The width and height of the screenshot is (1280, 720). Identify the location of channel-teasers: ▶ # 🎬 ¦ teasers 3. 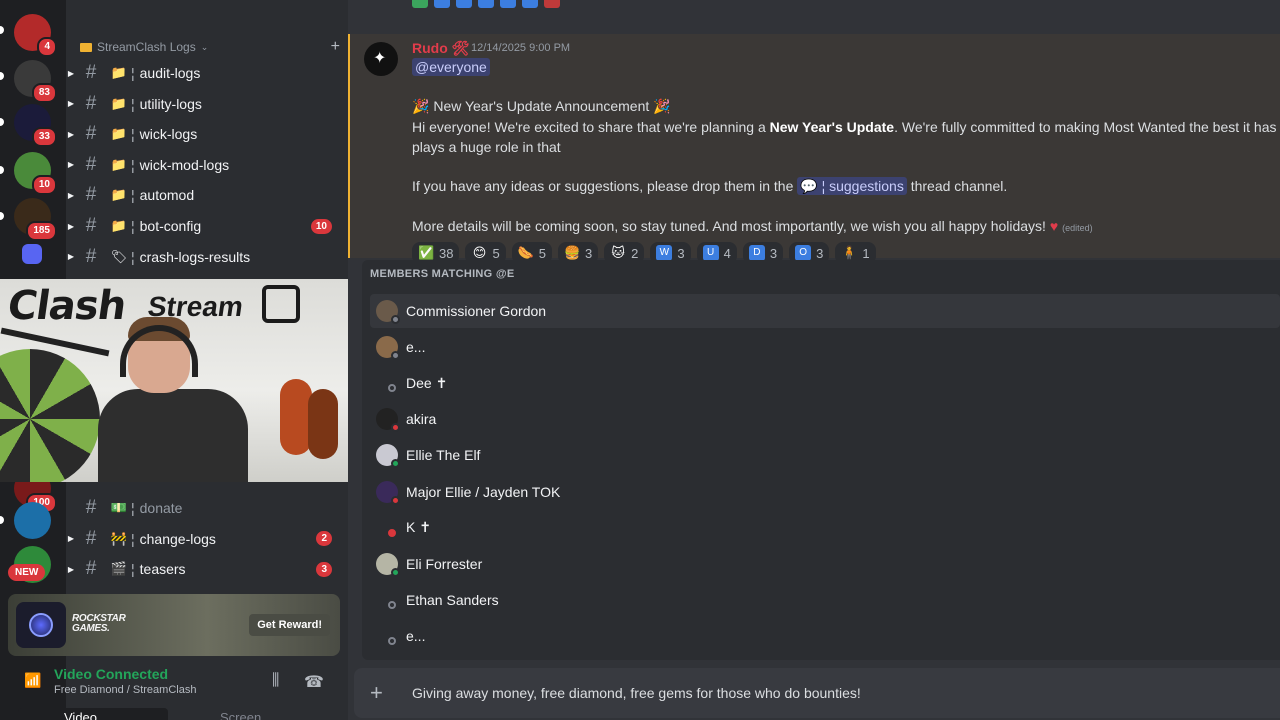
(207, 569).